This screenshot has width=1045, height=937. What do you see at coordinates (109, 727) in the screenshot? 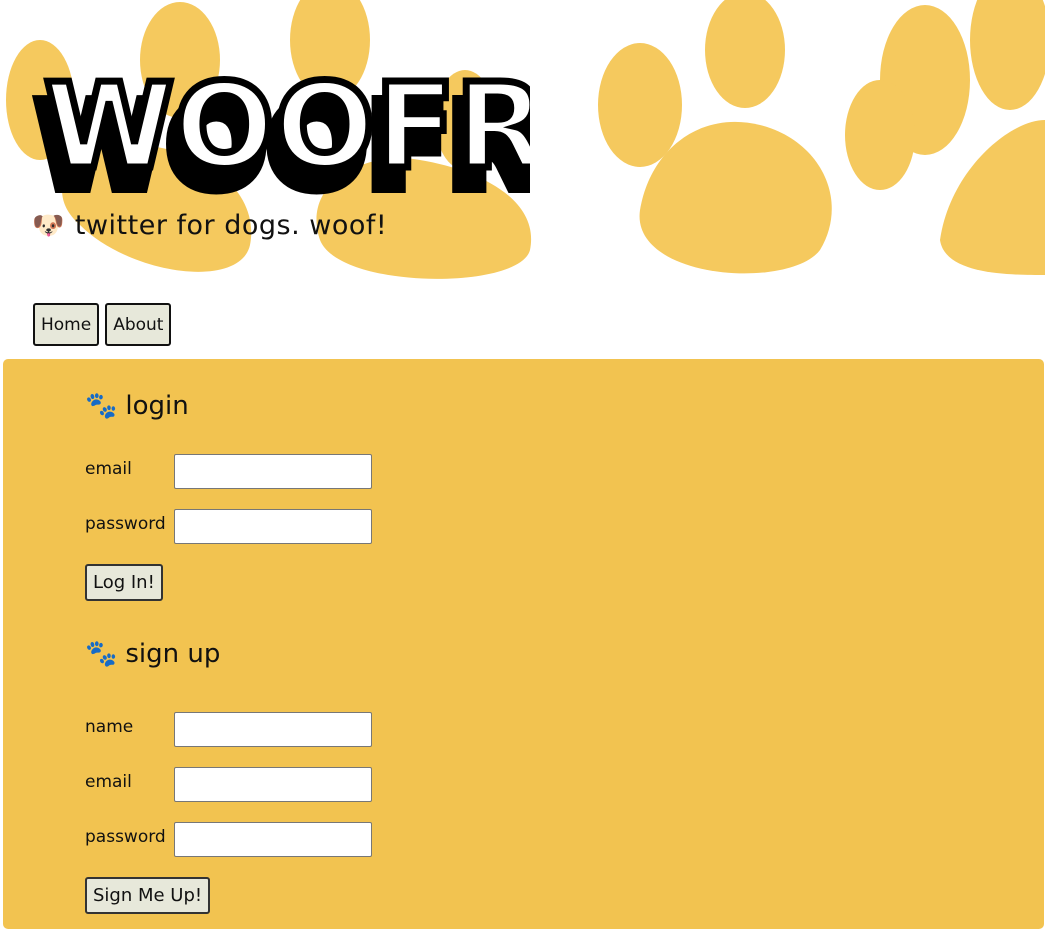
I see `signup-name-label: name` at bounding box center [109, 727].